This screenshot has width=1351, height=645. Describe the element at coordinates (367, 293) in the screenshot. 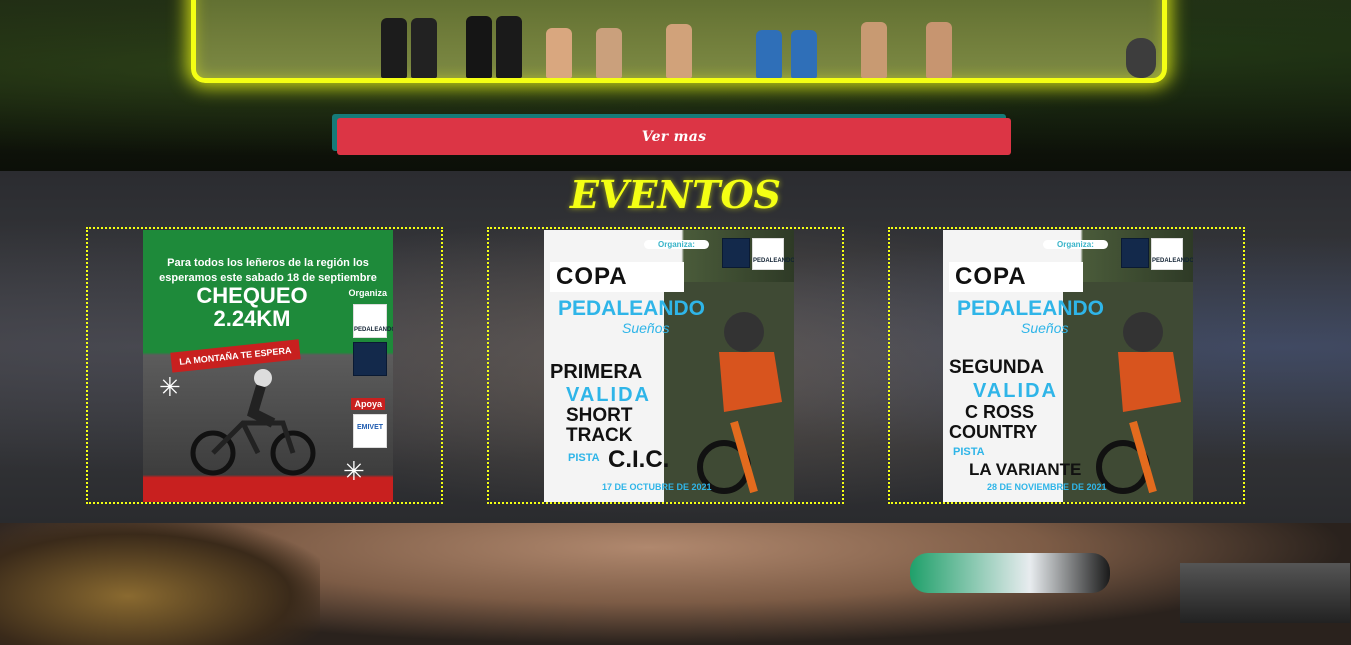

I see `poster-organiza: Organiza` at that location.